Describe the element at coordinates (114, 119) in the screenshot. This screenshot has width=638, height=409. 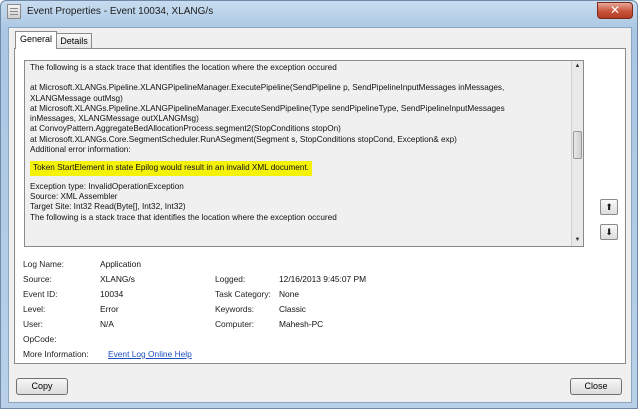
I see `description-line: inMessages, XLANGMessage outXLANGMsg)` at that location.